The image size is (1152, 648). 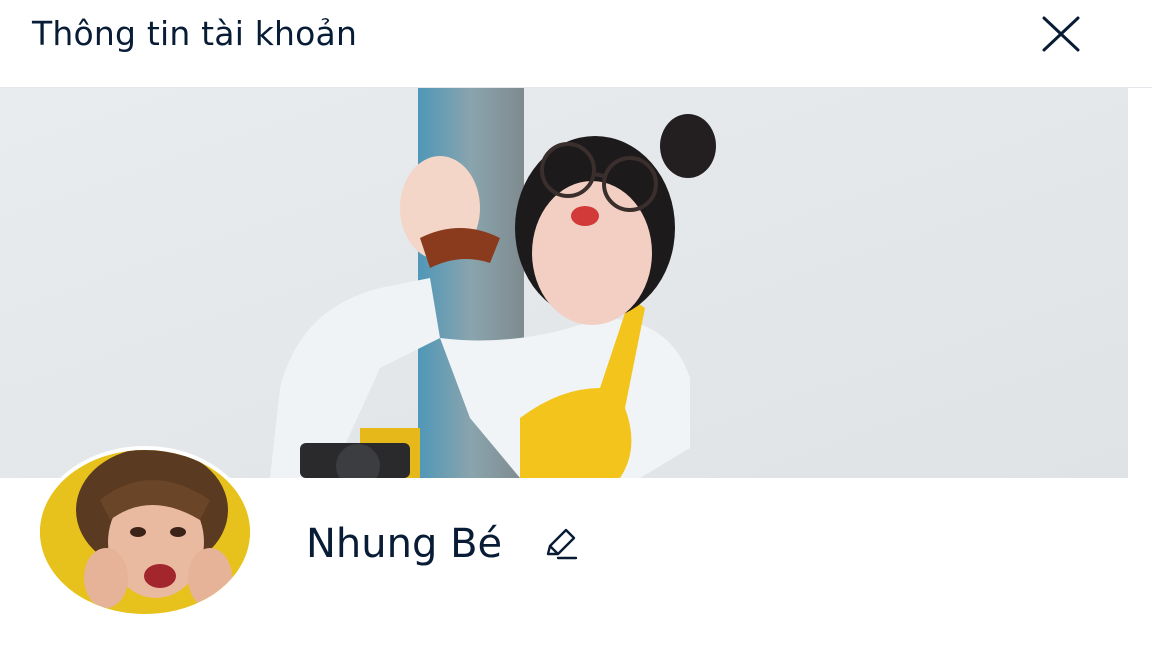 I want to click on avatar-photo, so click(x=145, y=532).